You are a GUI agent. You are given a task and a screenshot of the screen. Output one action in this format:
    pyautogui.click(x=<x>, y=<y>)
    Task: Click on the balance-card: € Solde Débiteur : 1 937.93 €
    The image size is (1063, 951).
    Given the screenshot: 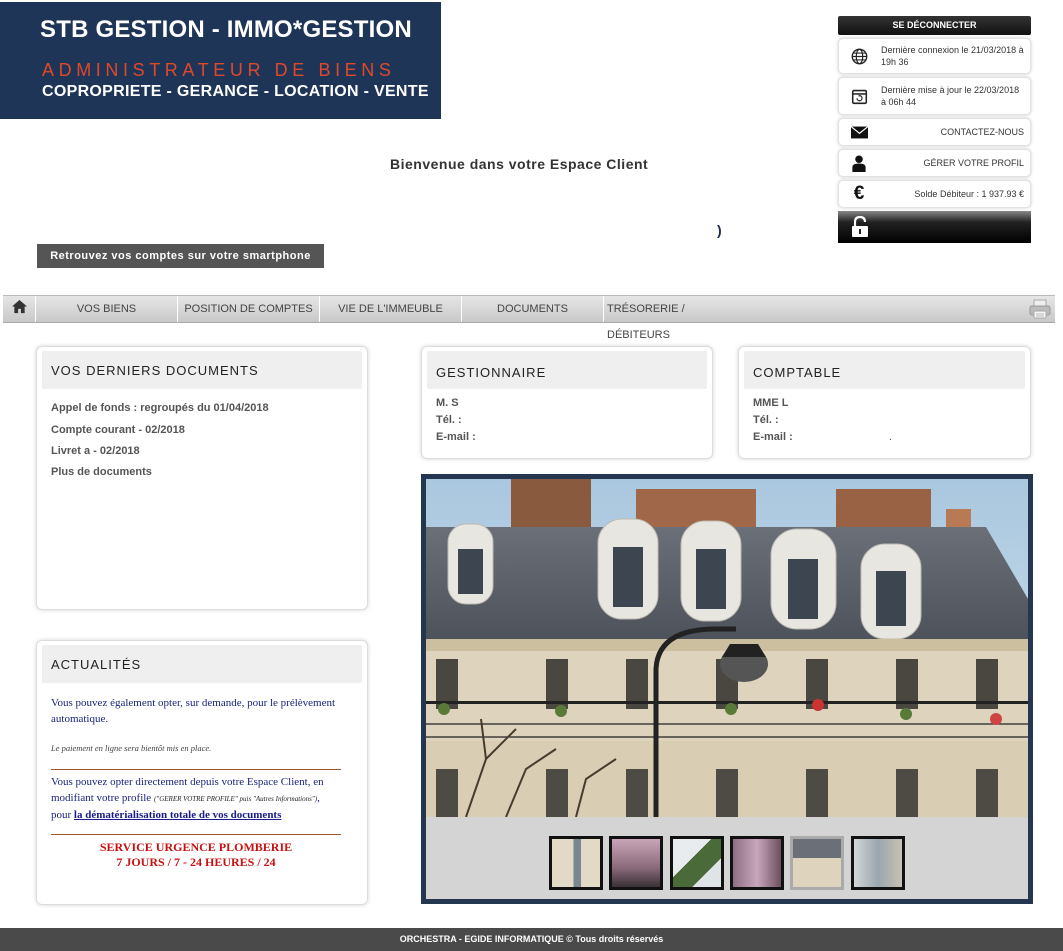 What is the action you would take?
    pyautogui.click(x=934, y=194)
    